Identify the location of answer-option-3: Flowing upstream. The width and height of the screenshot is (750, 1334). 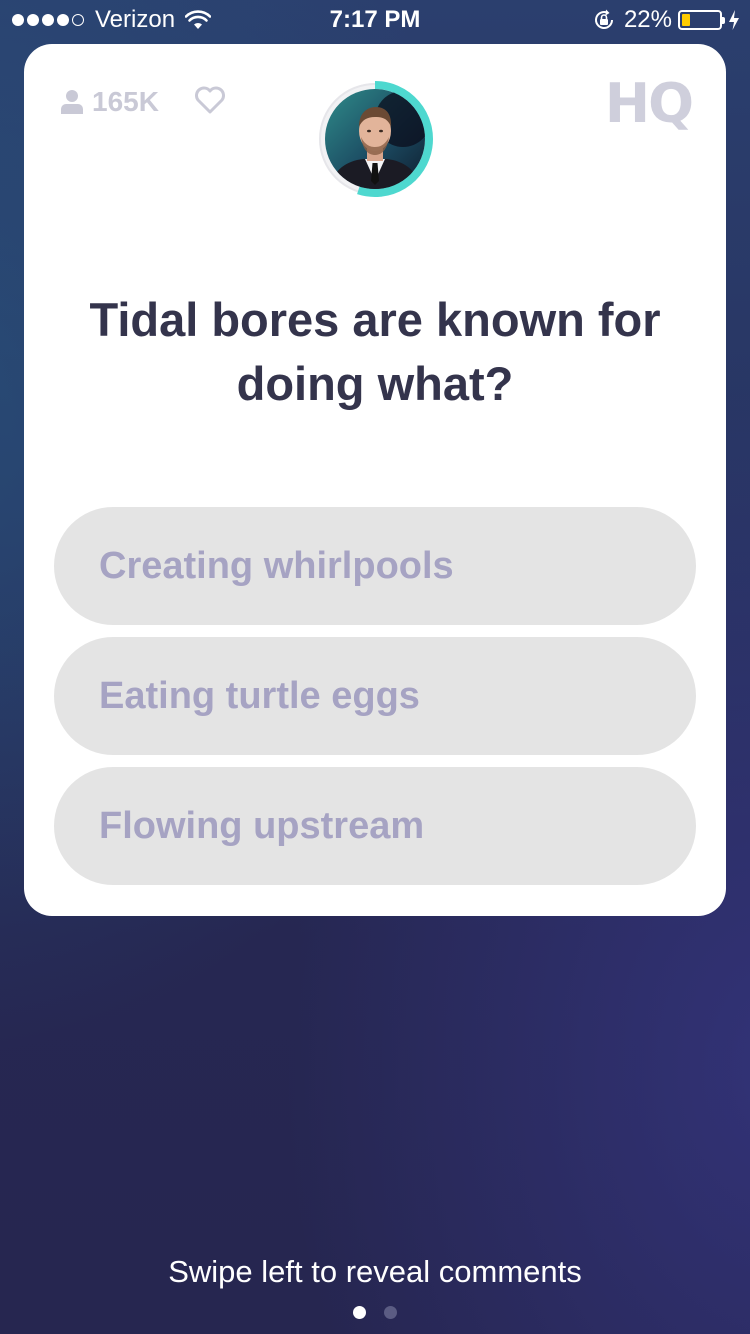
(375, 826).